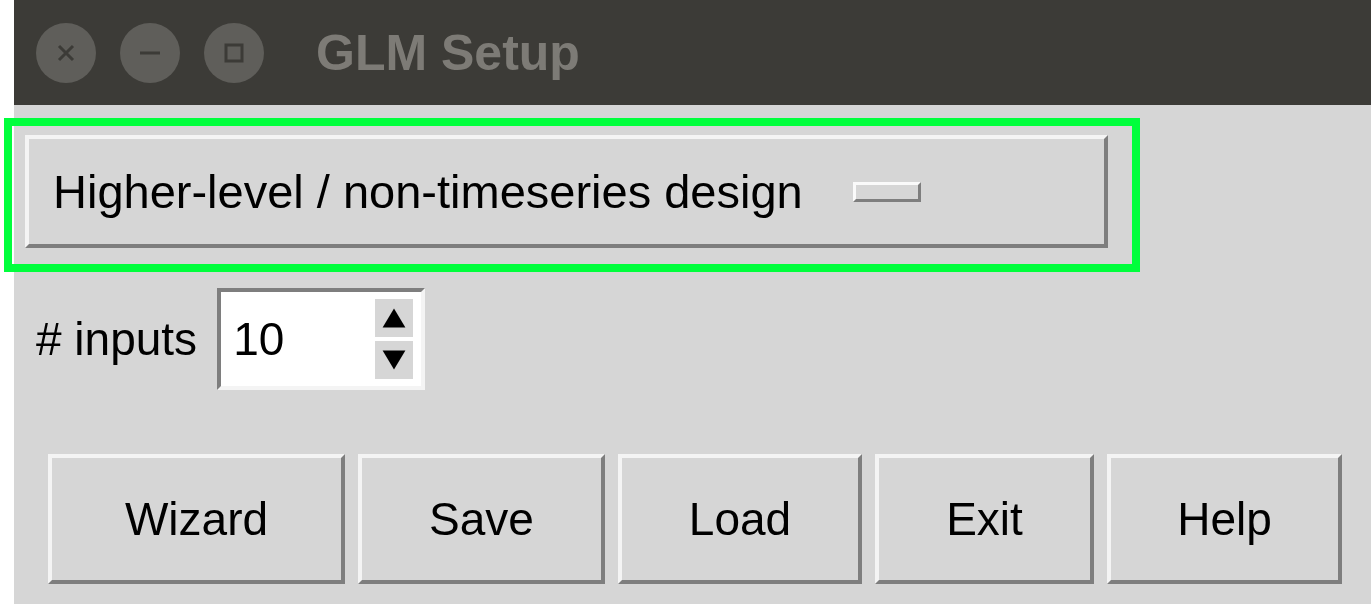  I want to click on close-icon, so click(66, 52).